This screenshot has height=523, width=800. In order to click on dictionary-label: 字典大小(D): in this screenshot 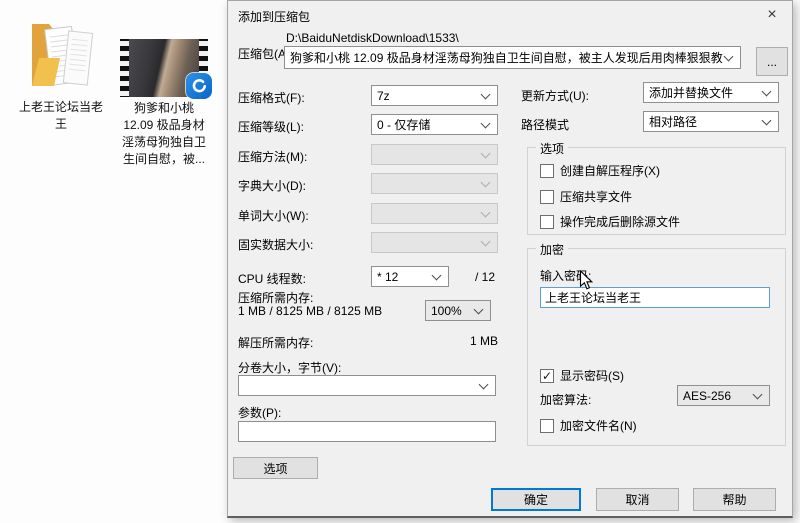, I will do `click(272, 186)`.